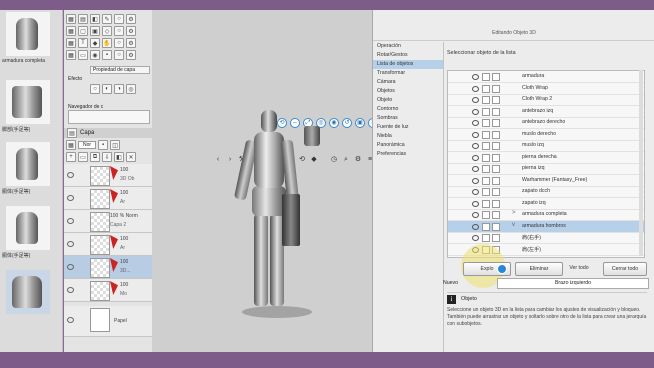 The image size is (654, 368). What do you see at coordinates (546, 112) in the screenshot?
I see `object-row: antebrazo izq` at bounding box center [546, 112].